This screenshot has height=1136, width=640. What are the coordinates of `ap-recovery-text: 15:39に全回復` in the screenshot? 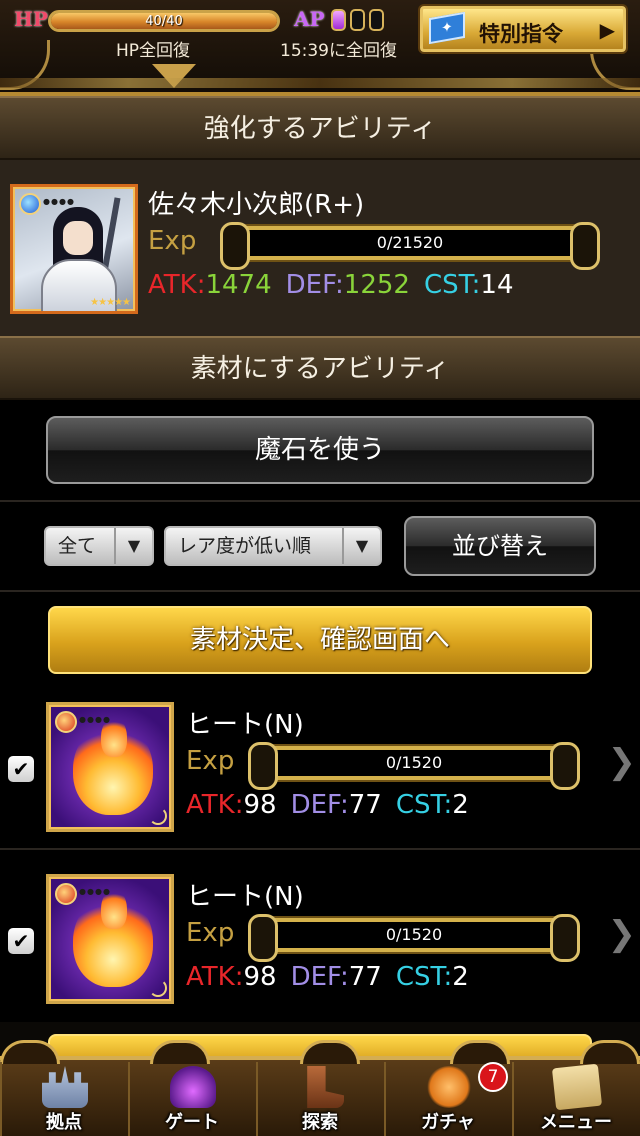 It's located at (338, 51).